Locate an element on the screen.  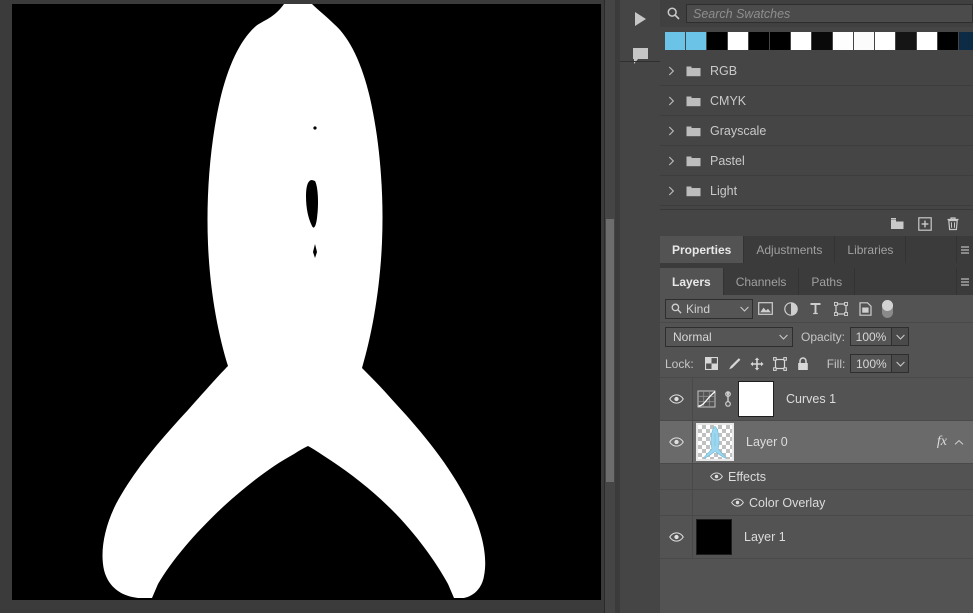
tab-label: Adjustments is located at coordinates (789, 249).